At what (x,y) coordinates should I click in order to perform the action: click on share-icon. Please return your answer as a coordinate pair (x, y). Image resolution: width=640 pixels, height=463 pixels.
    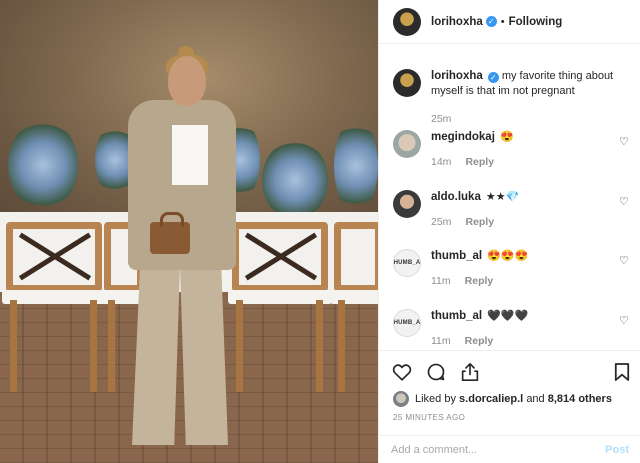
    Looking at the image, I should click on (470, 372).